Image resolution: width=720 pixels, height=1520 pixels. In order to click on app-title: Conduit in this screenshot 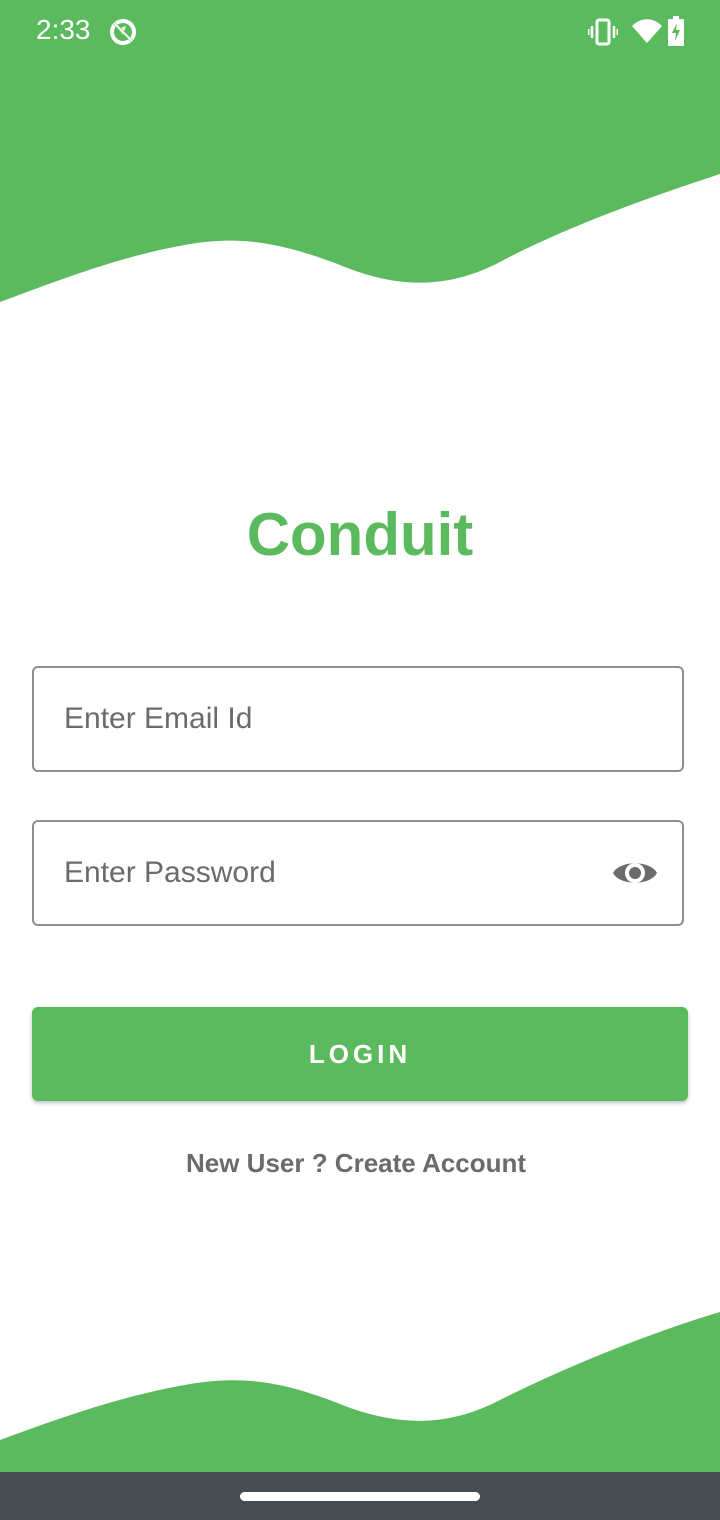, I will do `click(360, 534)`.